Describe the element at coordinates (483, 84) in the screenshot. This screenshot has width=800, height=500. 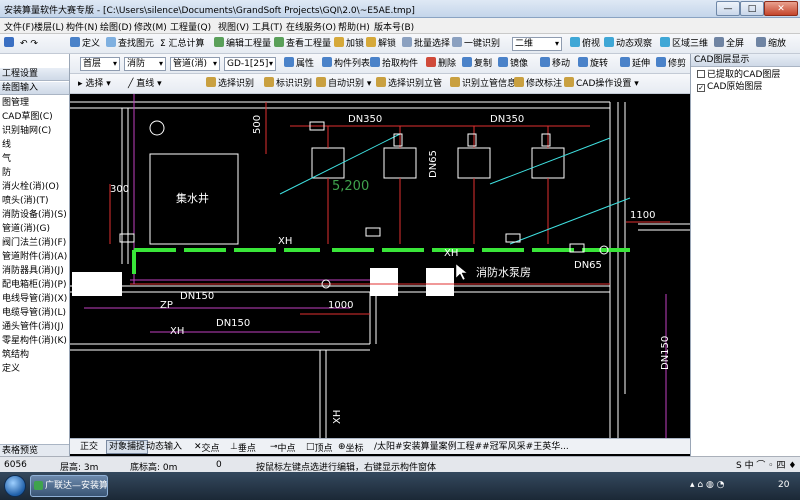
I see `riser-info-button: 识别立管信息` at that location.